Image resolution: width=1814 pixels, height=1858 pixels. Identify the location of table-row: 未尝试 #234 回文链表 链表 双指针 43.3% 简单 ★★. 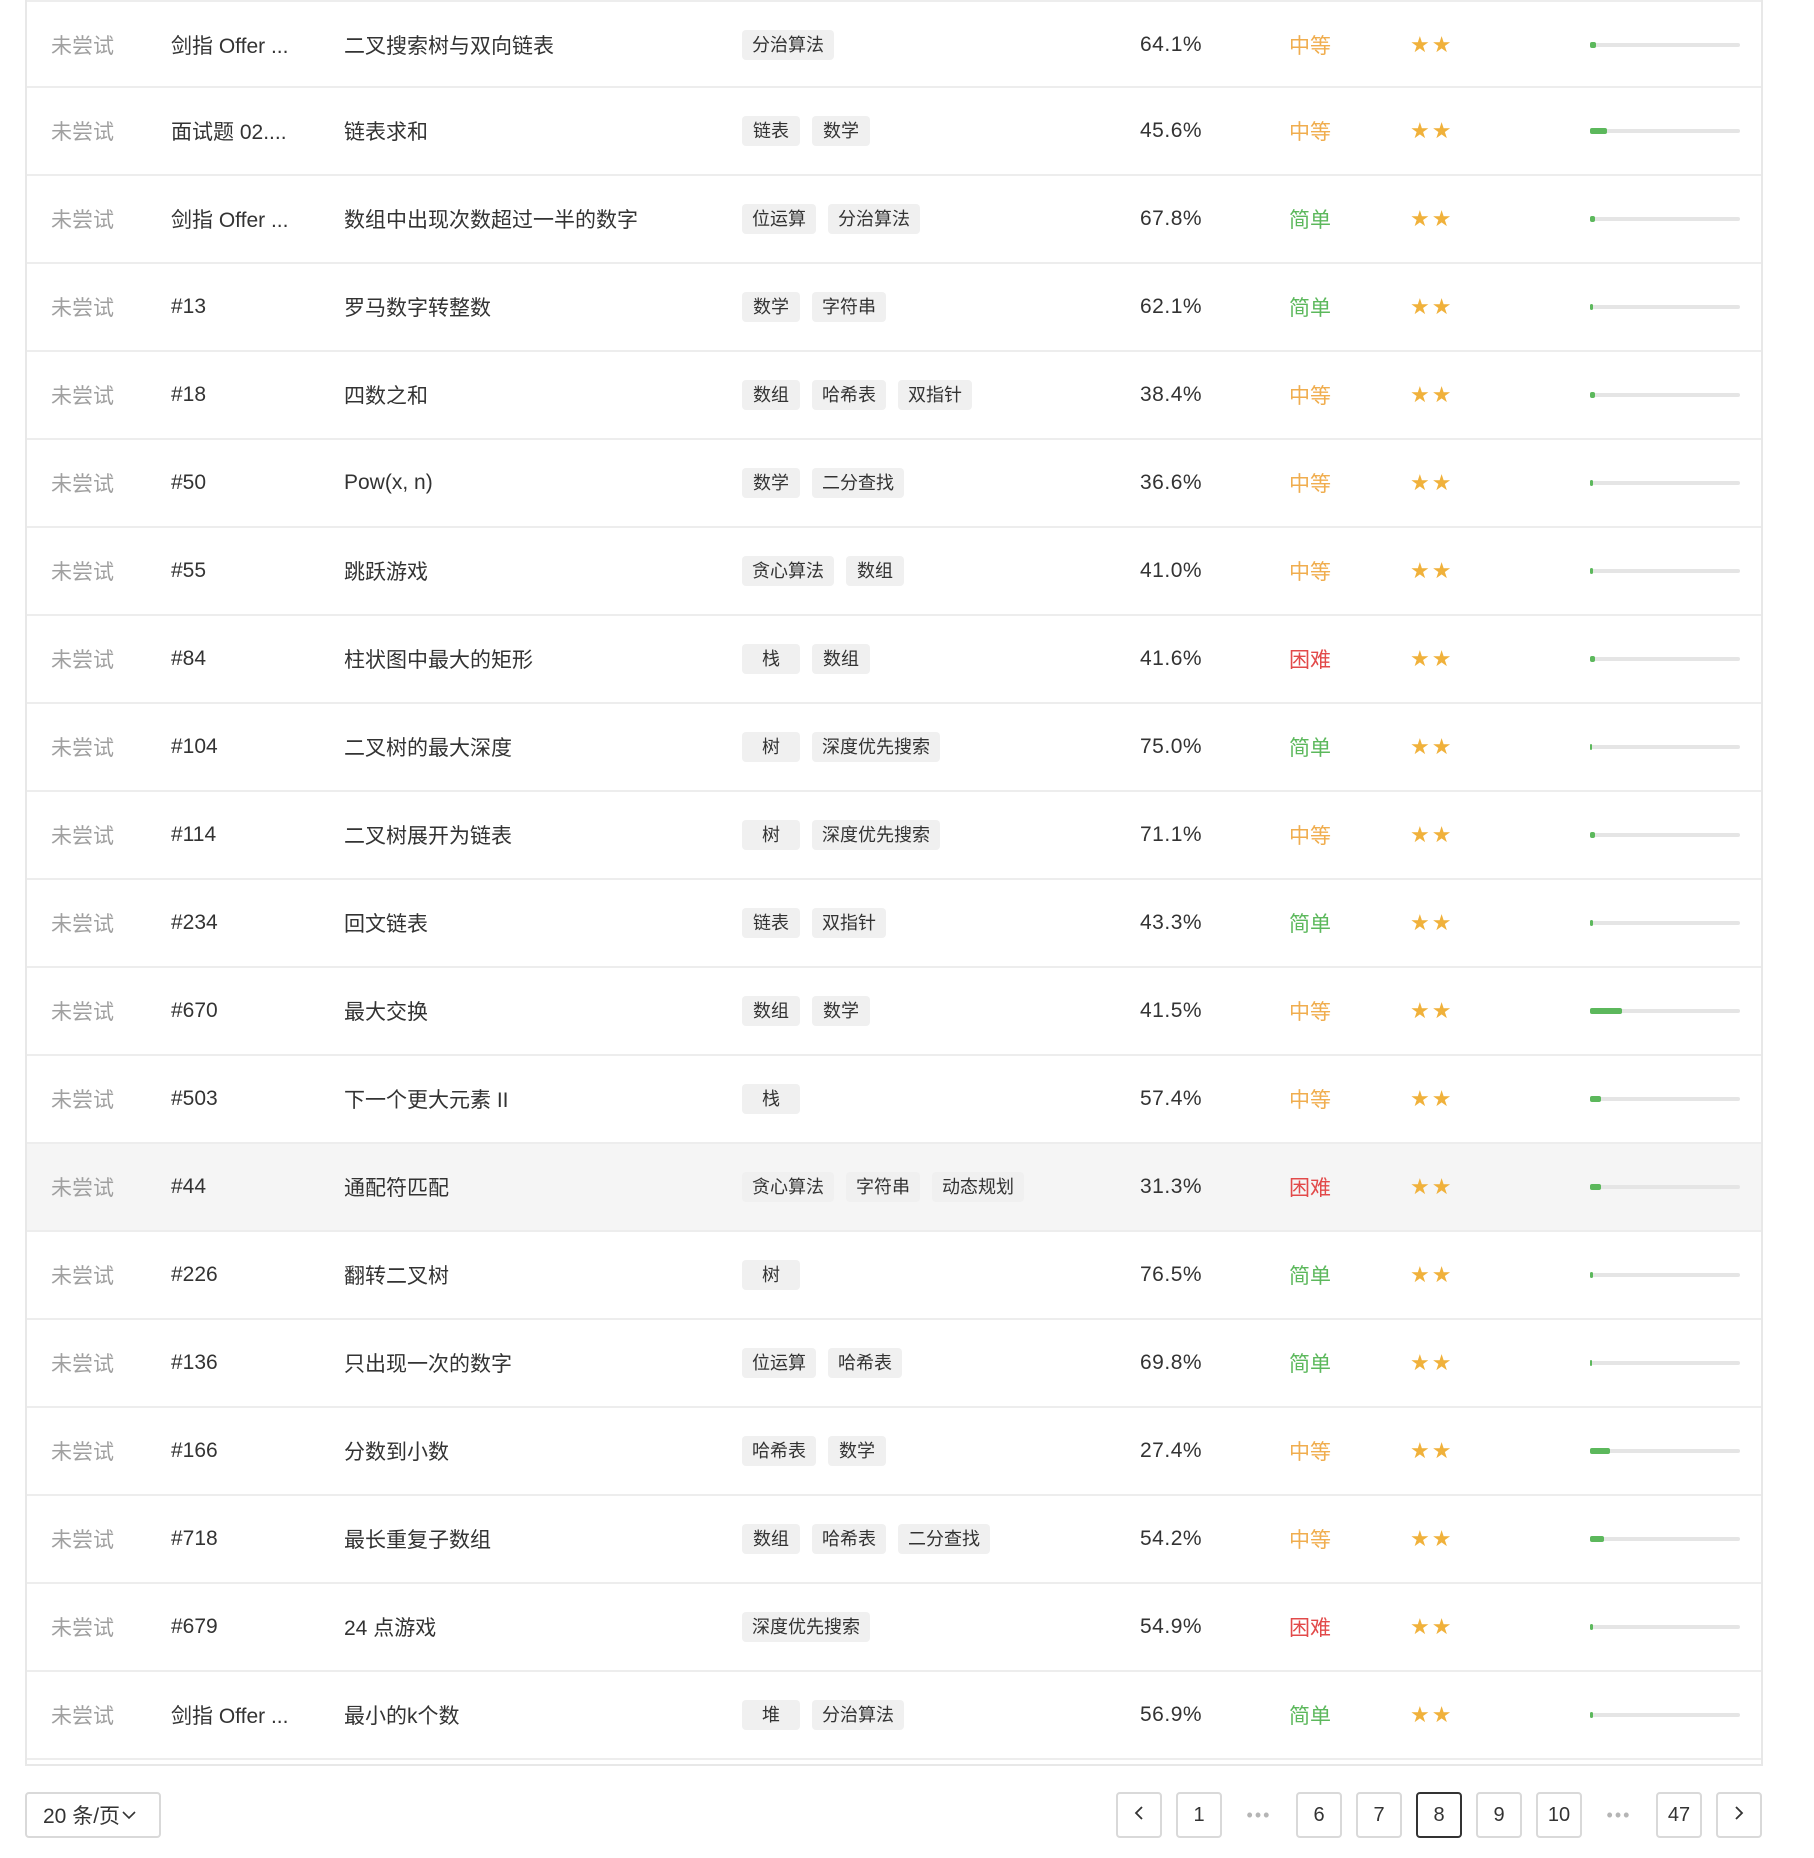
(894, 924).